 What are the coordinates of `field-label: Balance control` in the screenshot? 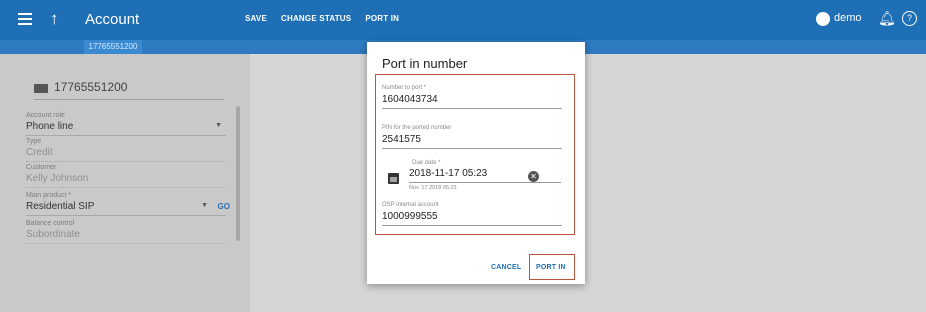 It's located at (50, 223).